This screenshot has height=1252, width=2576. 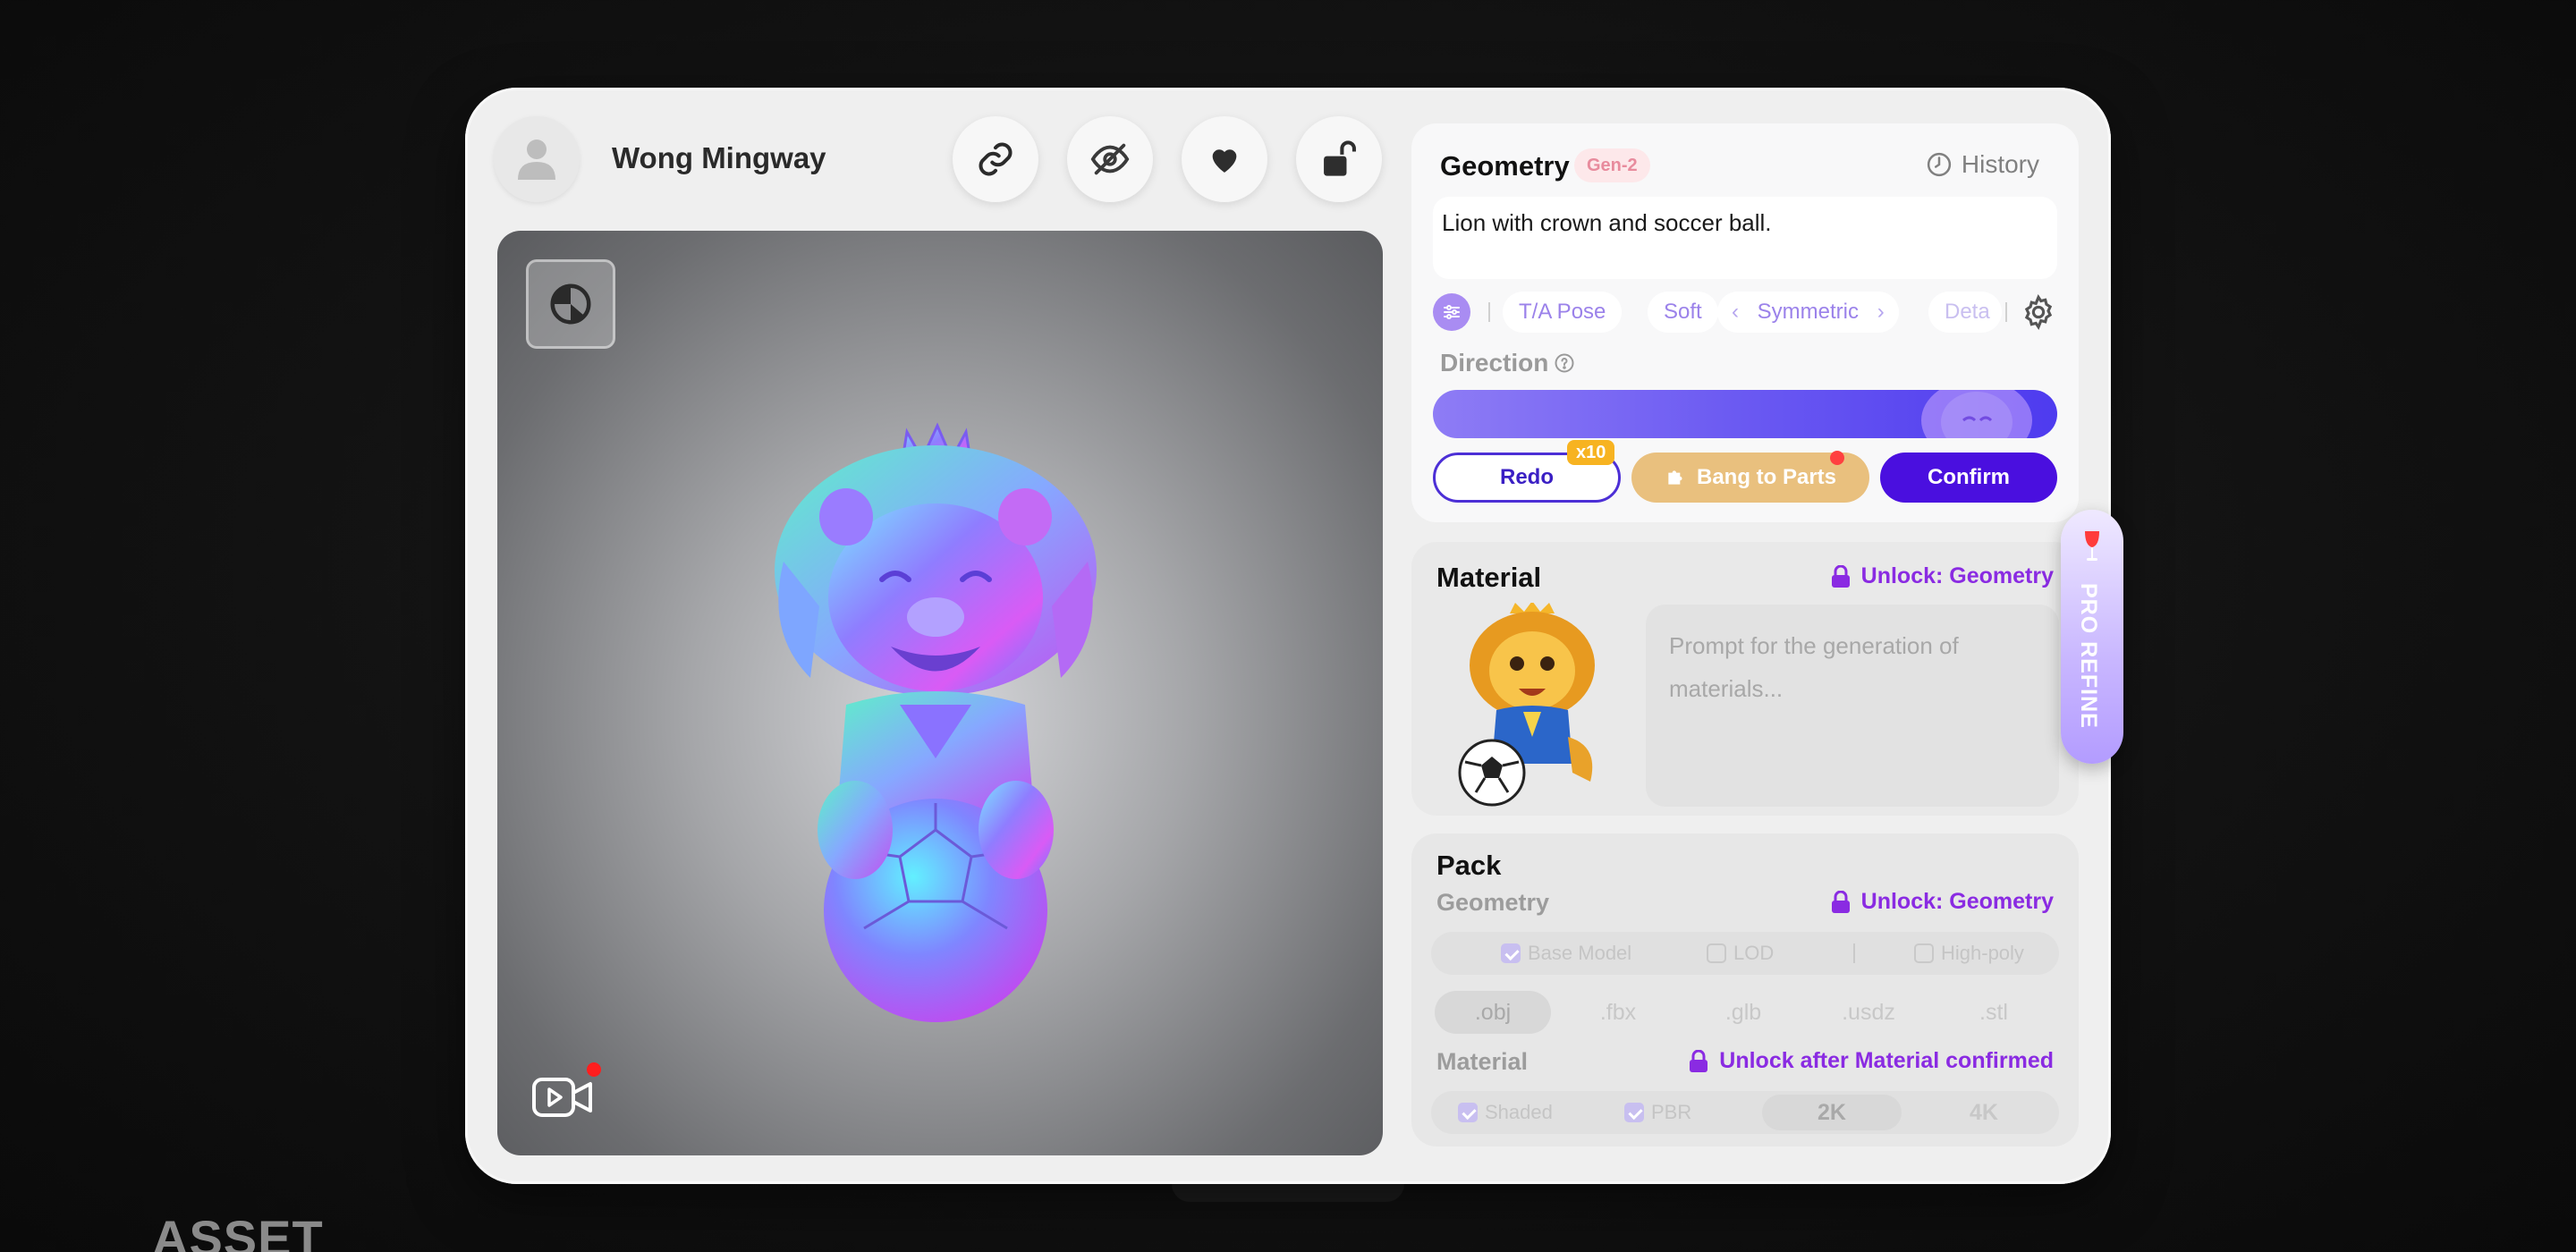 What do you see at coordinates (1968, 478) in the screenshot?
I see `confirm-button: Confirm` at bounding box center [1968, 478].